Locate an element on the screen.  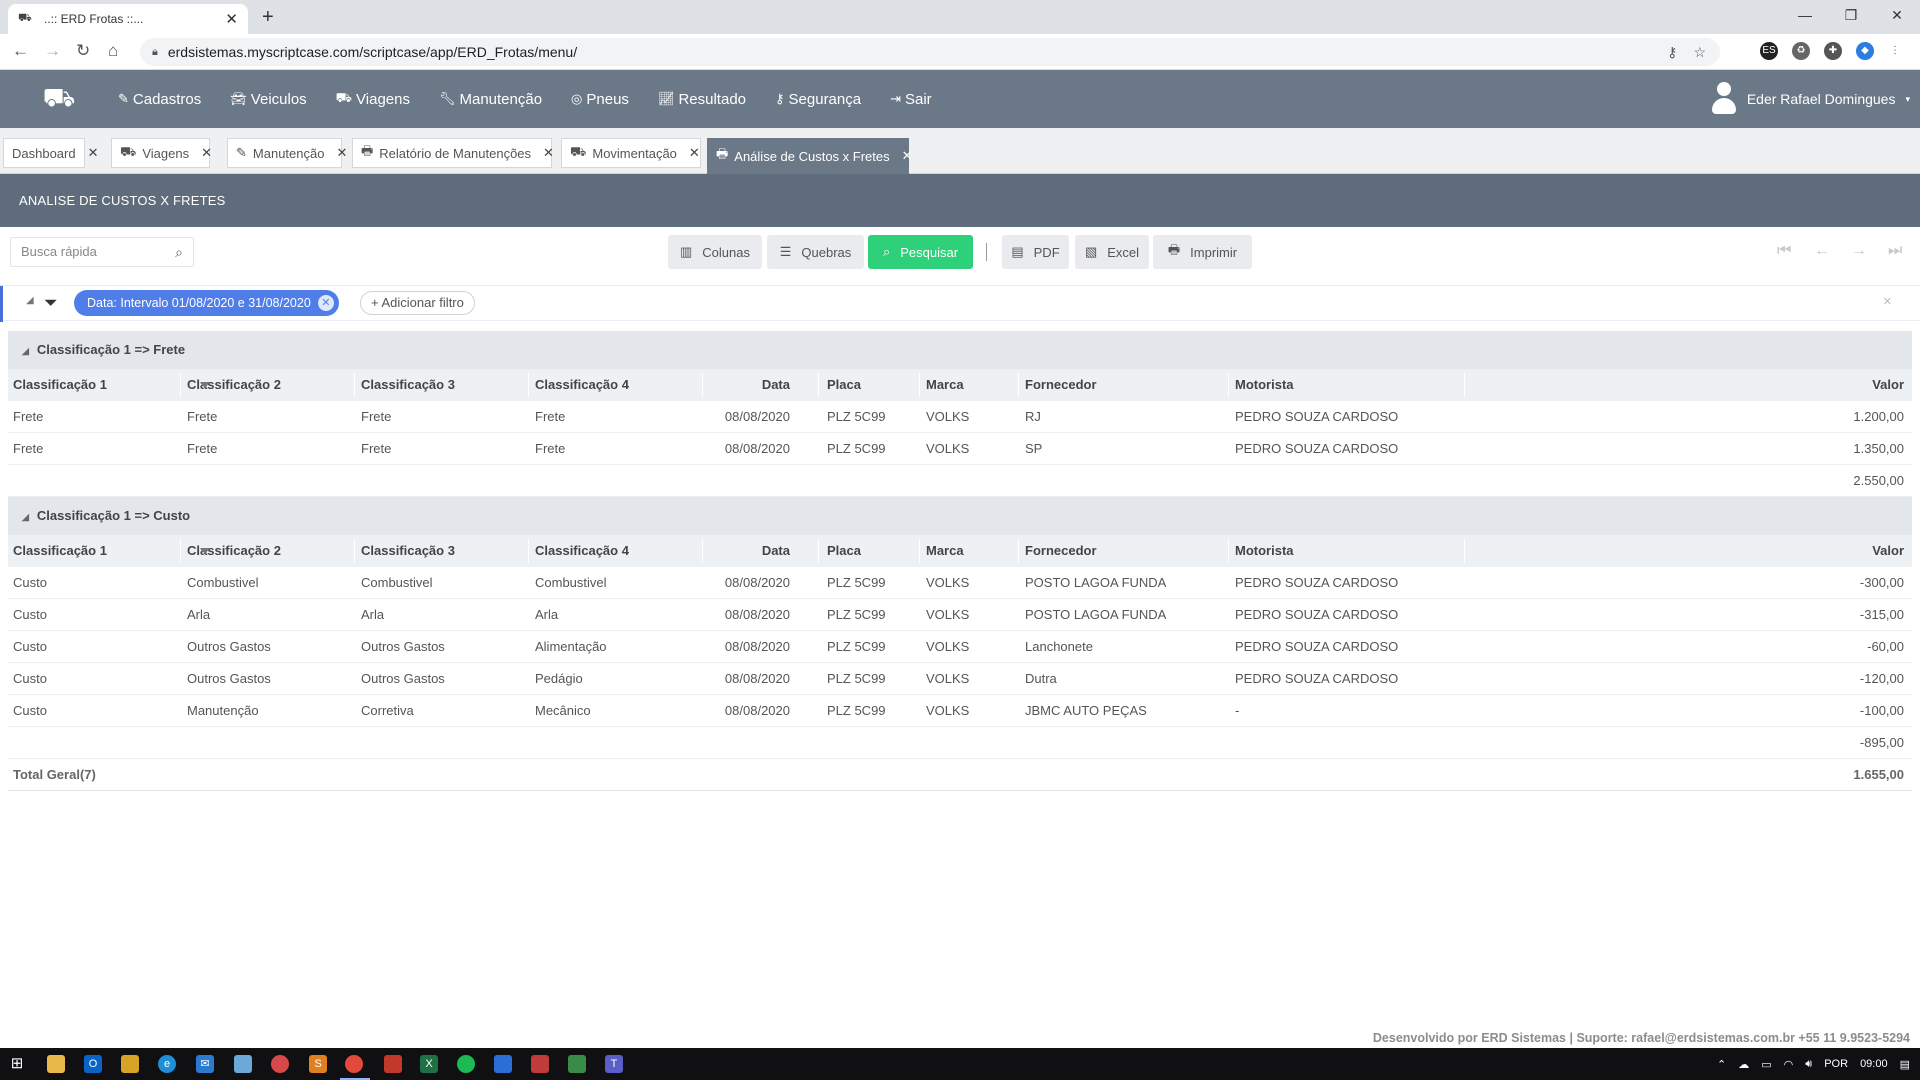
sheets-app-icon is located at coordinates (577, 1064).